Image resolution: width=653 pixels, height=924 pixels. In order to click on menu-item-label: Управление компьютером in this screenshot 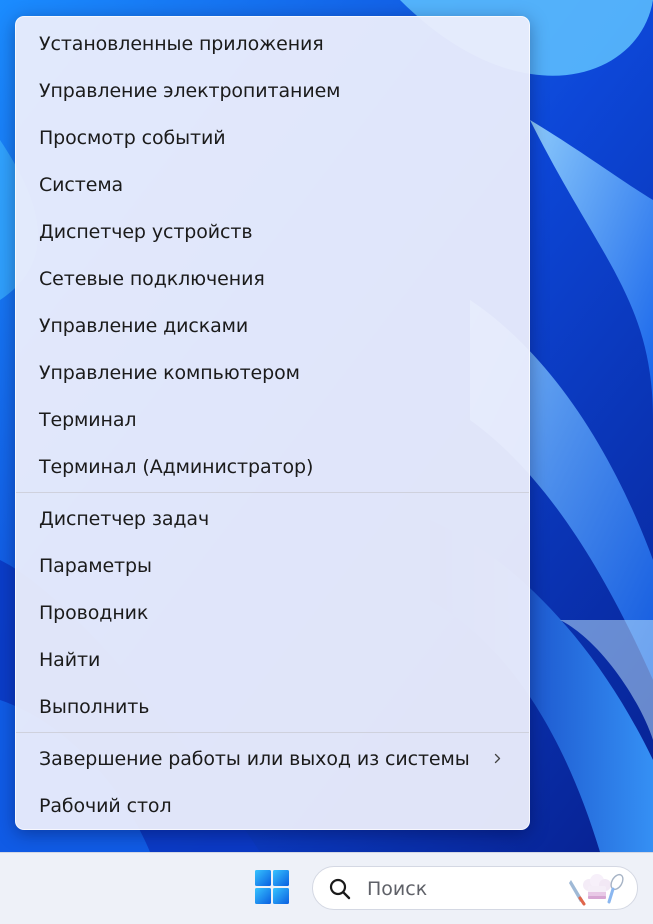, I will do `click(169, 373)`.